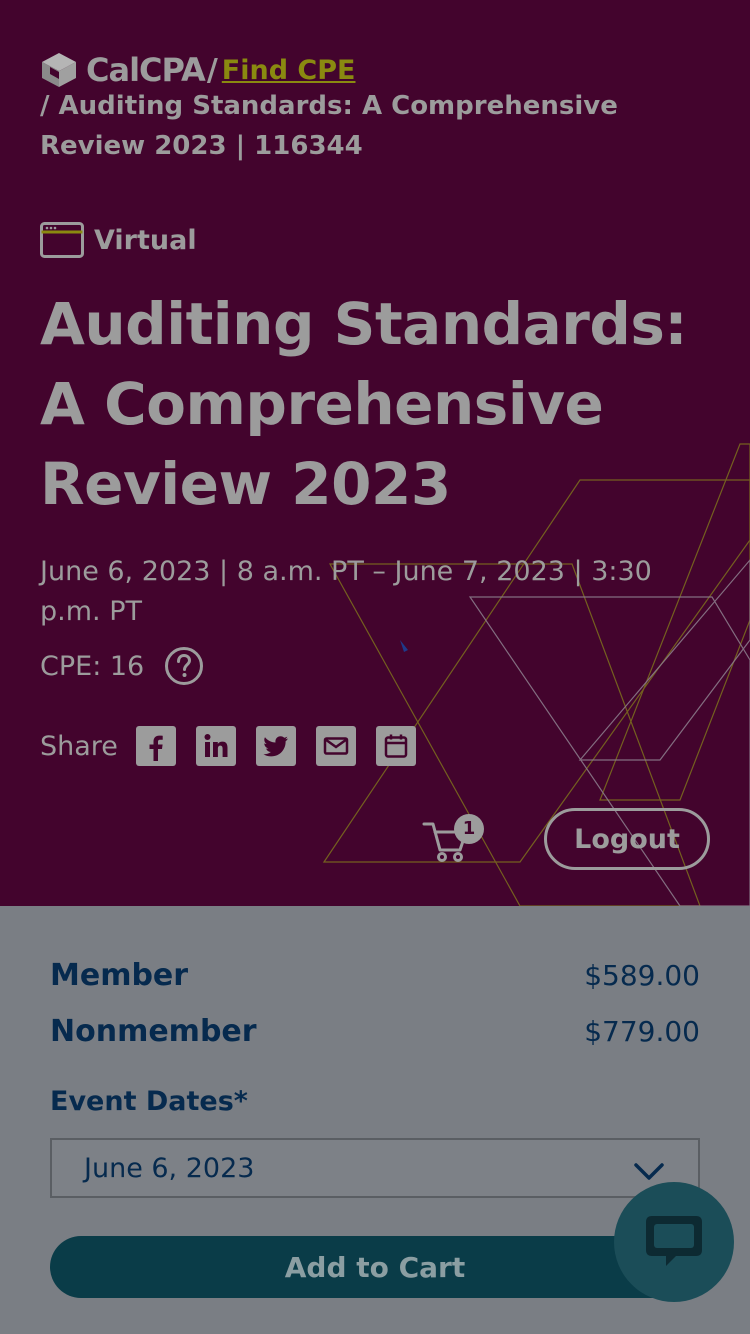 Image resolution: width=750 pixels, height=1334 pixels. What do you see at coordinates (375, 975) in the screenshot?
I see `member-price-row: Member $589.00` at bounding box center [375, 975].